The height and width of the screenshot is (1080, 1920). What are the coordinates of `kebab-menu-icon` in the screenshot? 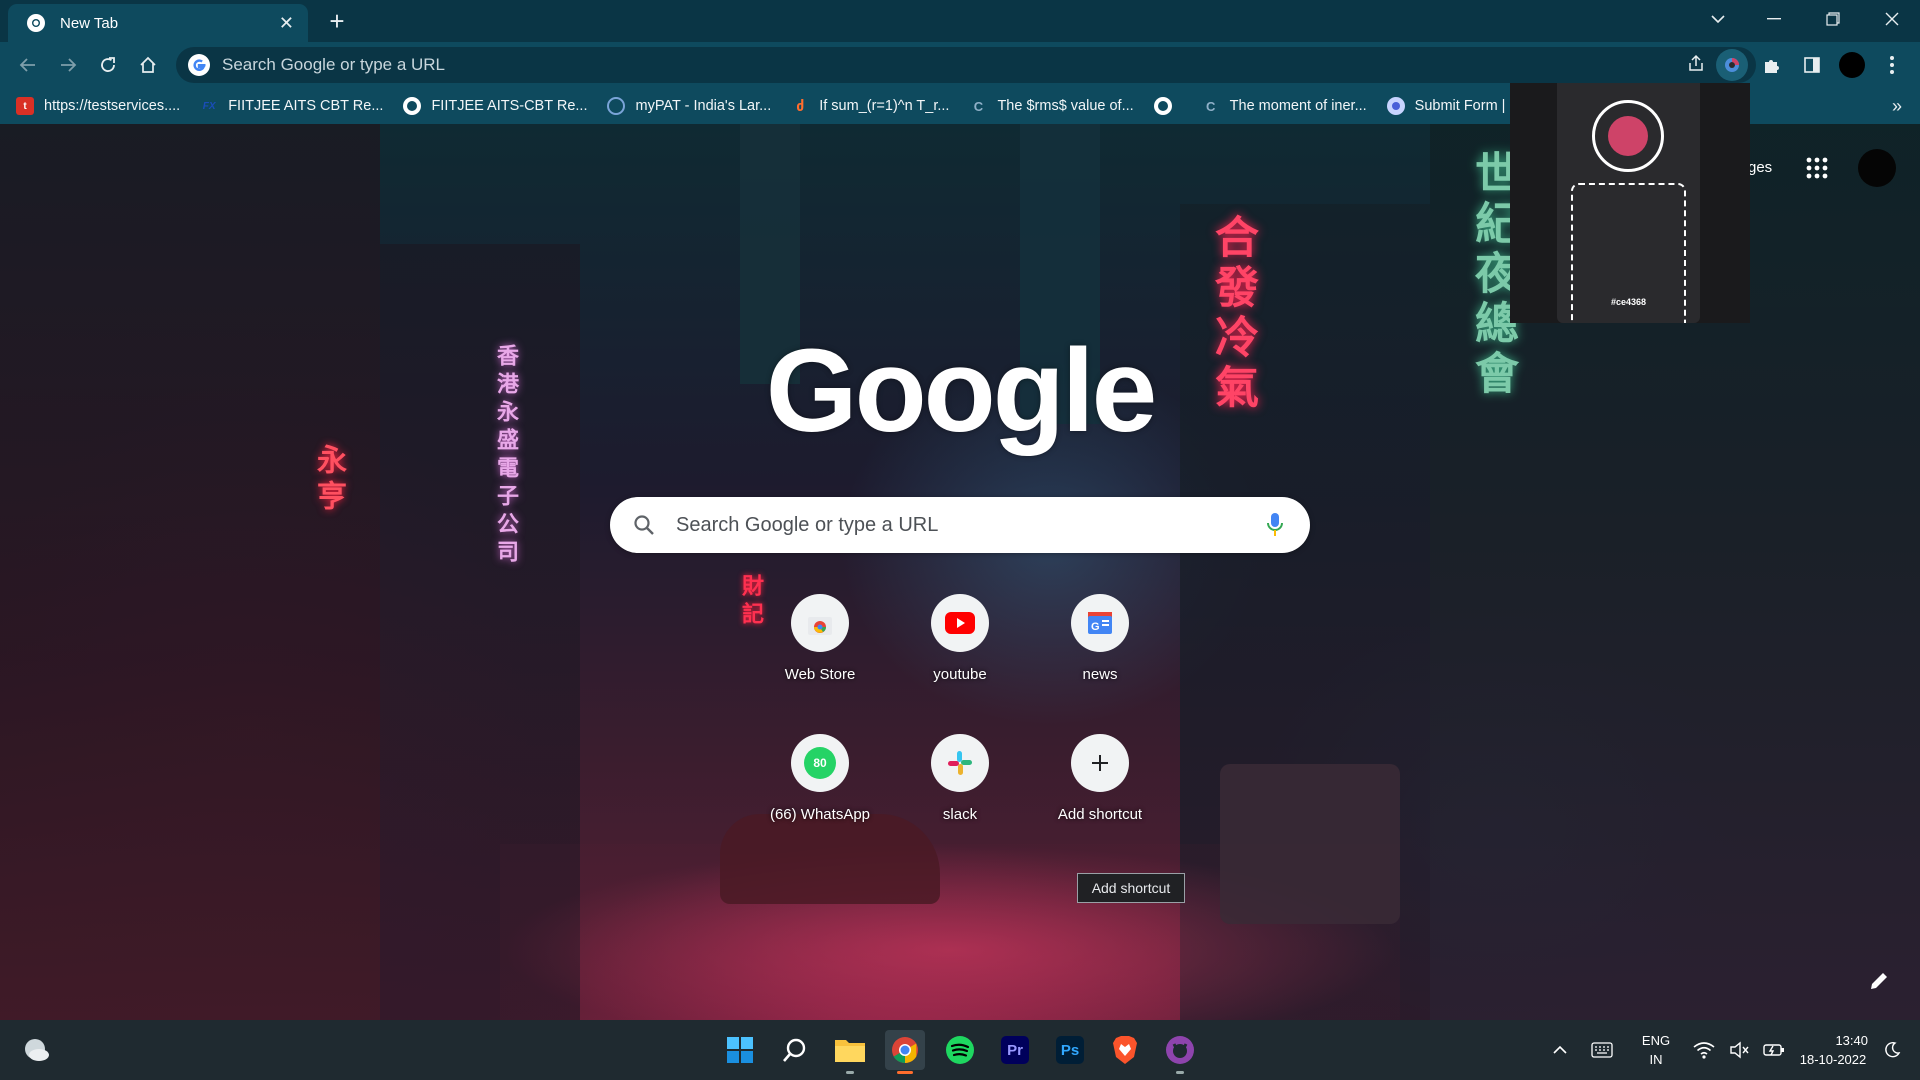 It's located at (1892, 65).